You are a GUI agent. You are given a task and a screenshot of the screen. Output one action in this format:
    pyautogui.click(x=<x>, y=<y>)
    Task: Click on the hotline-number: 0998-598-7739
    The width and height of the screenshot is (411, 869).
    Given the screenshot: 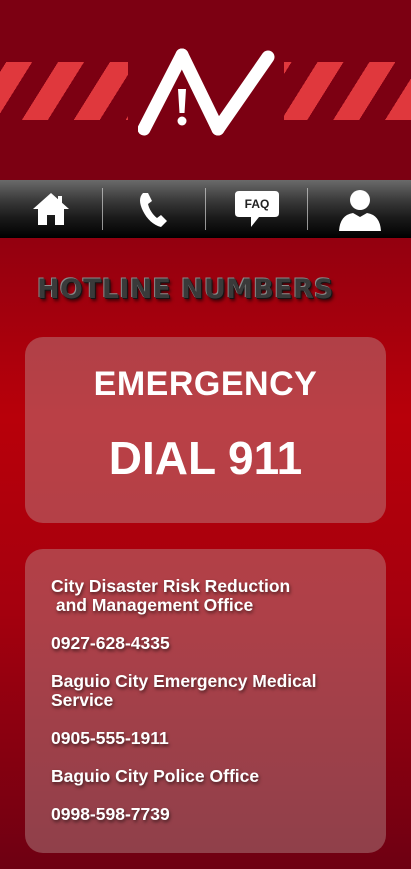 What is the action you would take?
    pyautogui.click(x=110, y=814)
    